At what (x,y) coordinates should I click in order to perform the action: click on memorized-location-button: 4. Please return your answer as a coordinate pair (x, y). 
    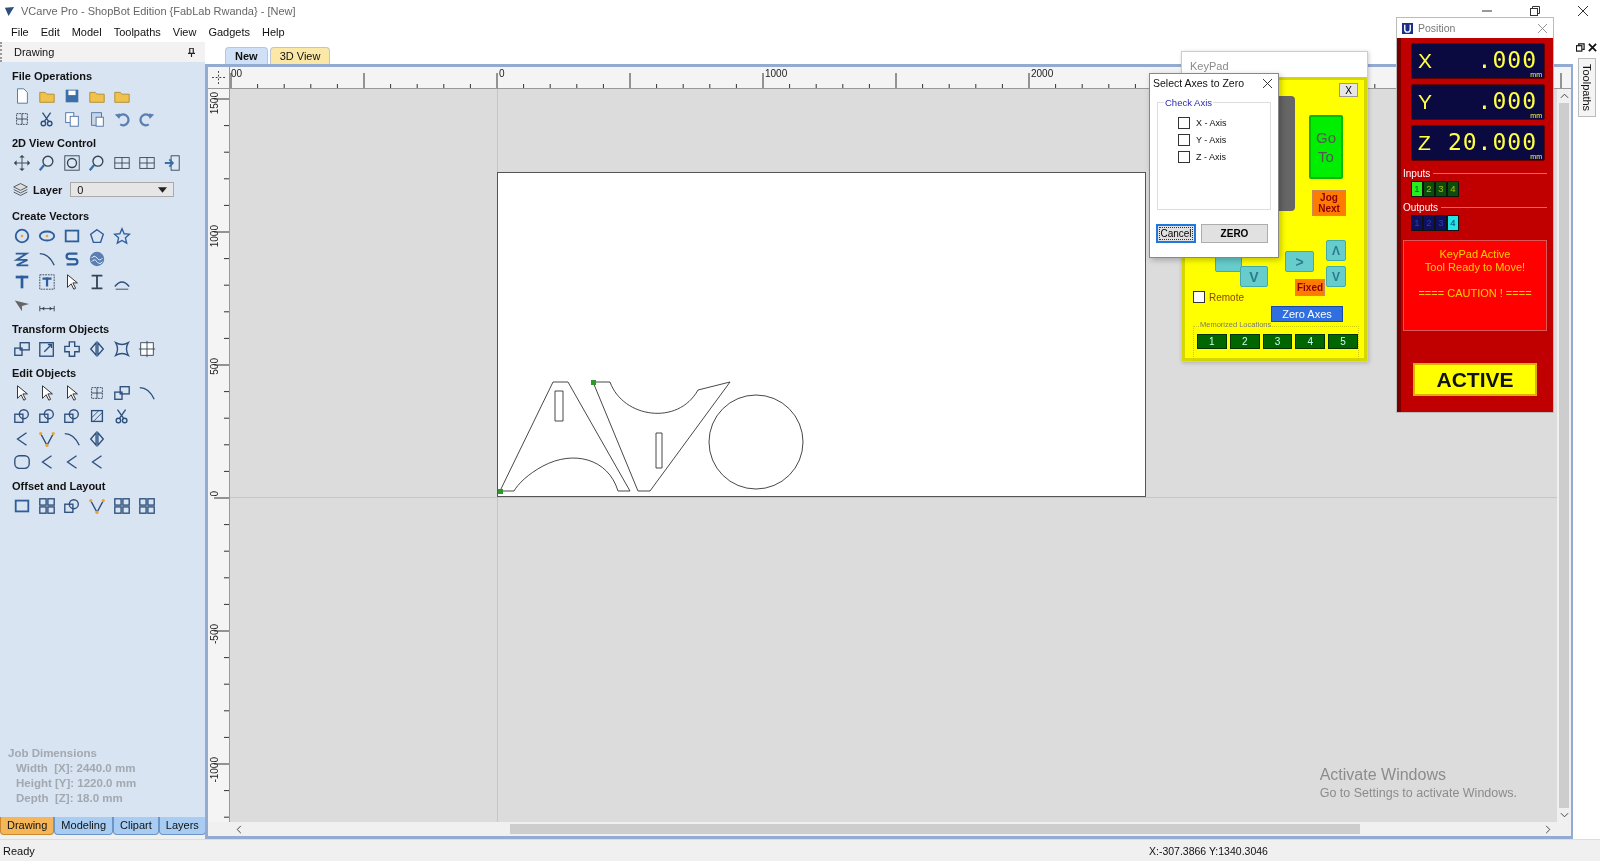
    Looking at the image, I should click on (1310, 341).